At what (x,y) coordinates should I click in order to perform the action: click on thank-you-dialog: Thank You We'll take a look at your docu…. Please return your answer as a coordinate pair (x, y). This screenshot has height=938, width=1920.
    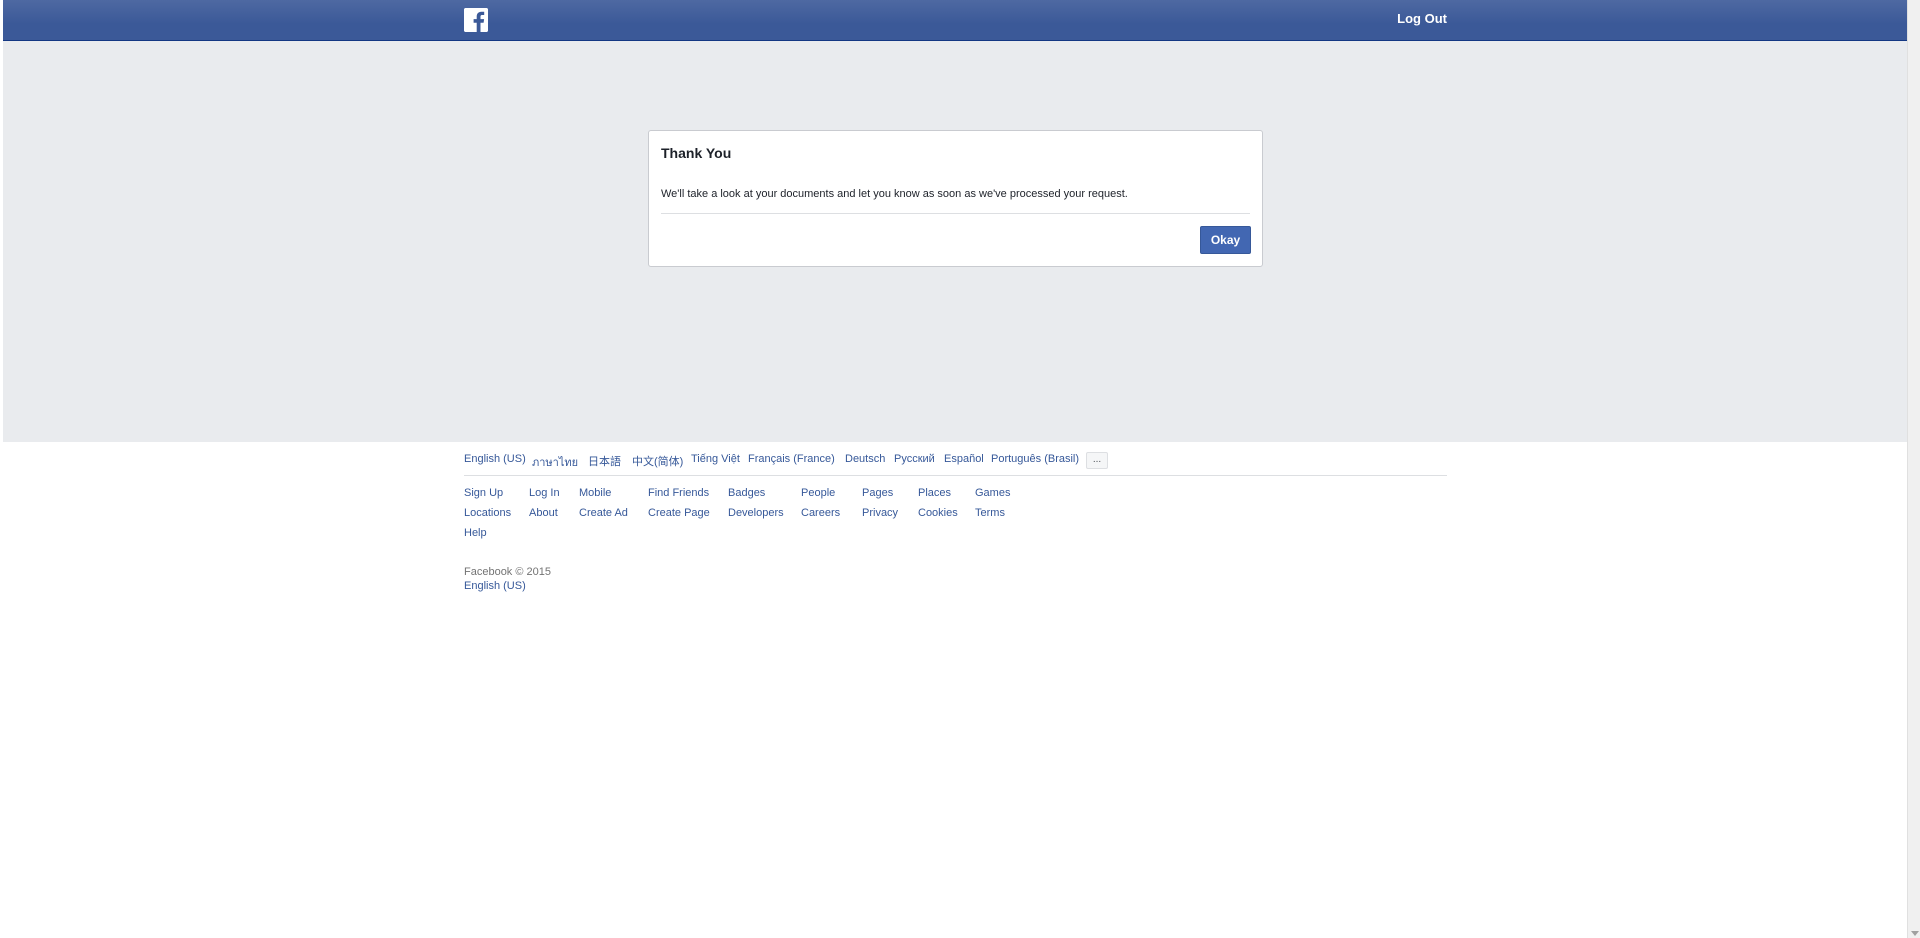
    Looking at the image, I should click on (955, 198).